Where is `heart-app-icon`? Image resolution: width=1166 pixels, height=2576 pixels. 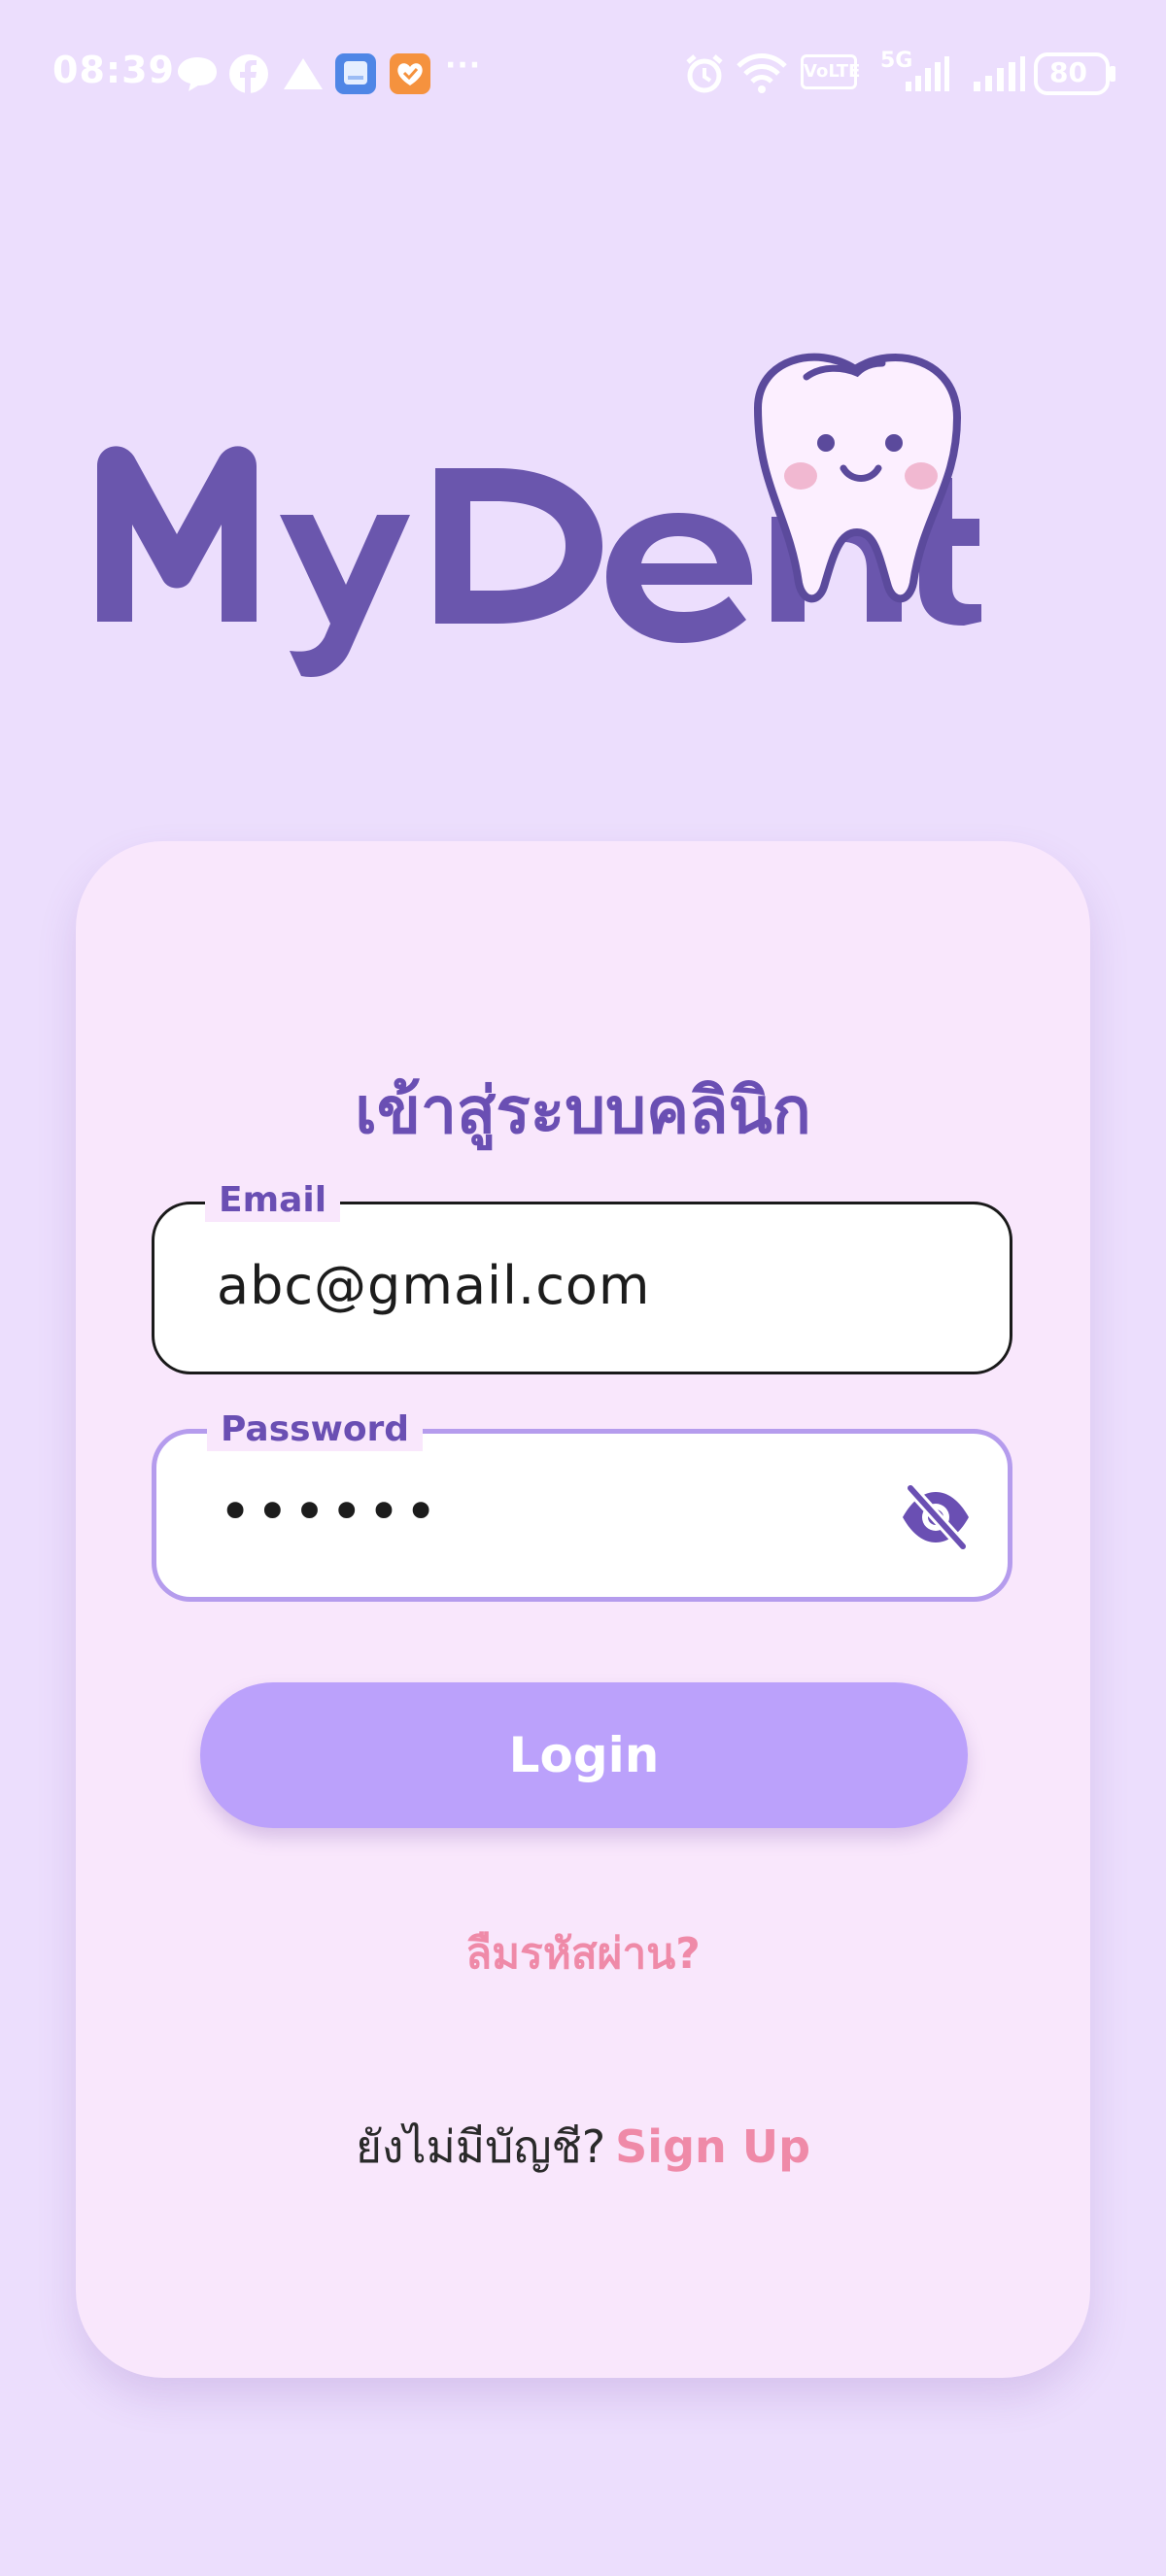 heart-app-icon is located at coordinates (410, 73).